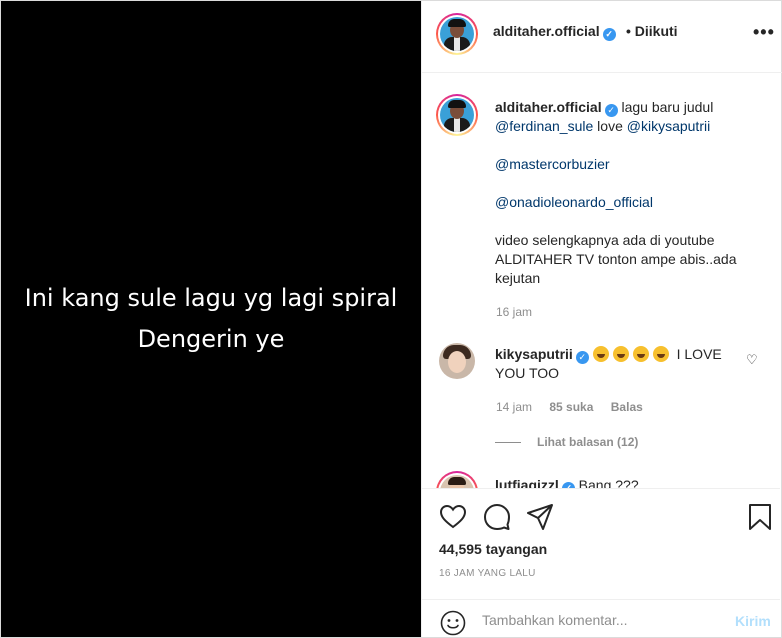 This screenshot has width=782, height=638. What do you see at coordinates (752, 360) in the screenshot?
I see `comment-like-heart-icon: ♡` at bounding box center [752, 360].